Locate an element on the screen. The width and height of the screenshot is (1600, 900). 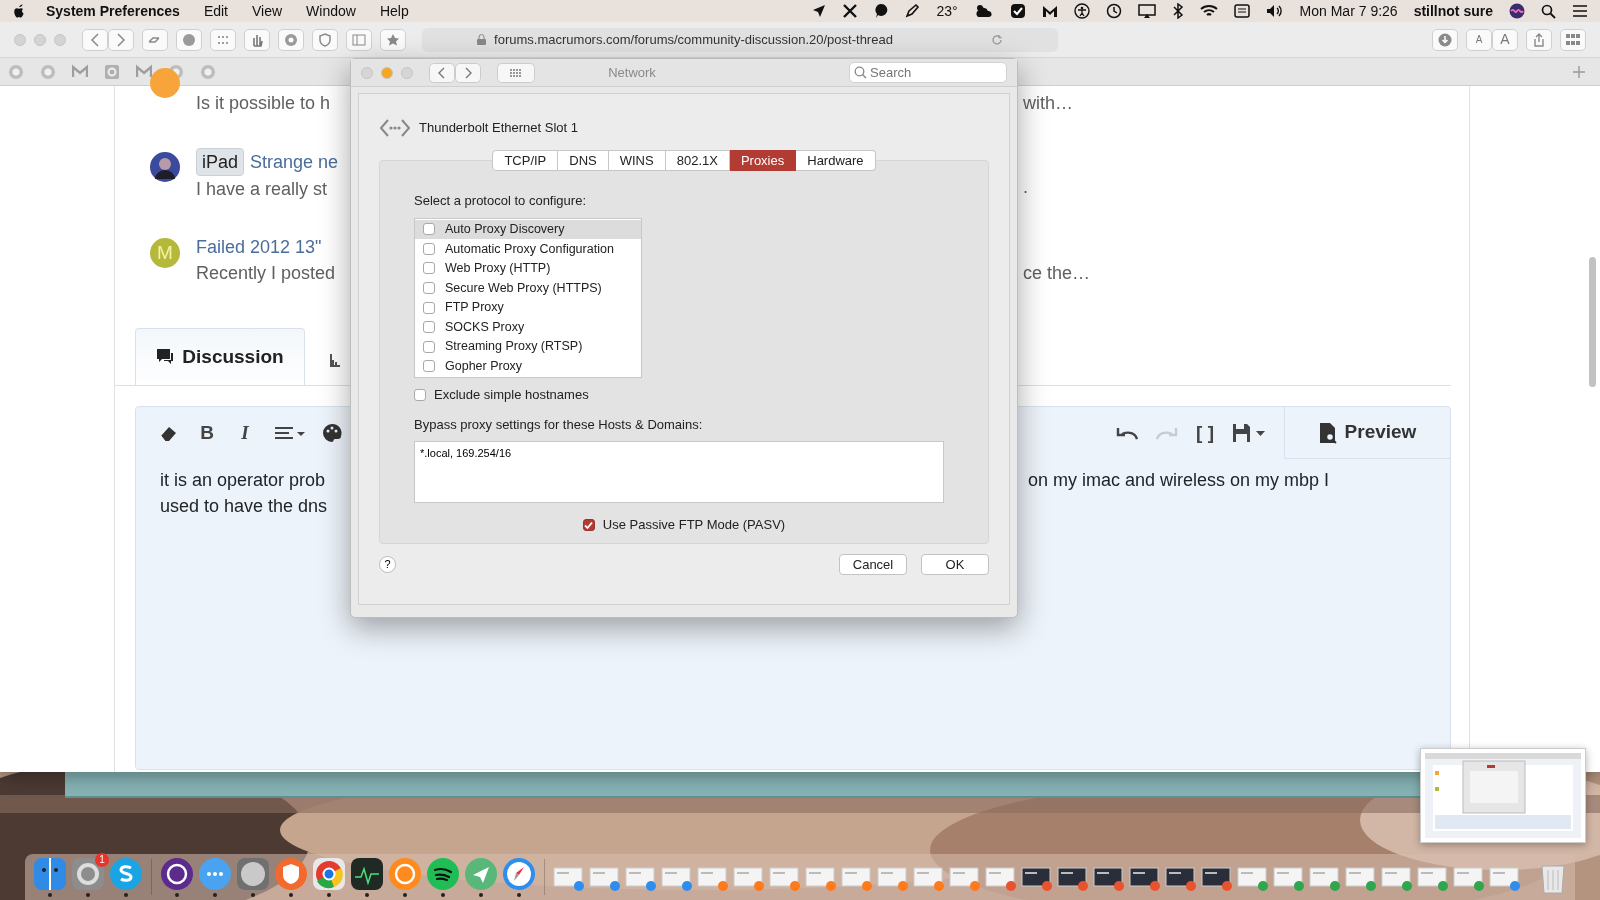
checkbox-label: Gopher Proxy is located at coordinates (484, 367).